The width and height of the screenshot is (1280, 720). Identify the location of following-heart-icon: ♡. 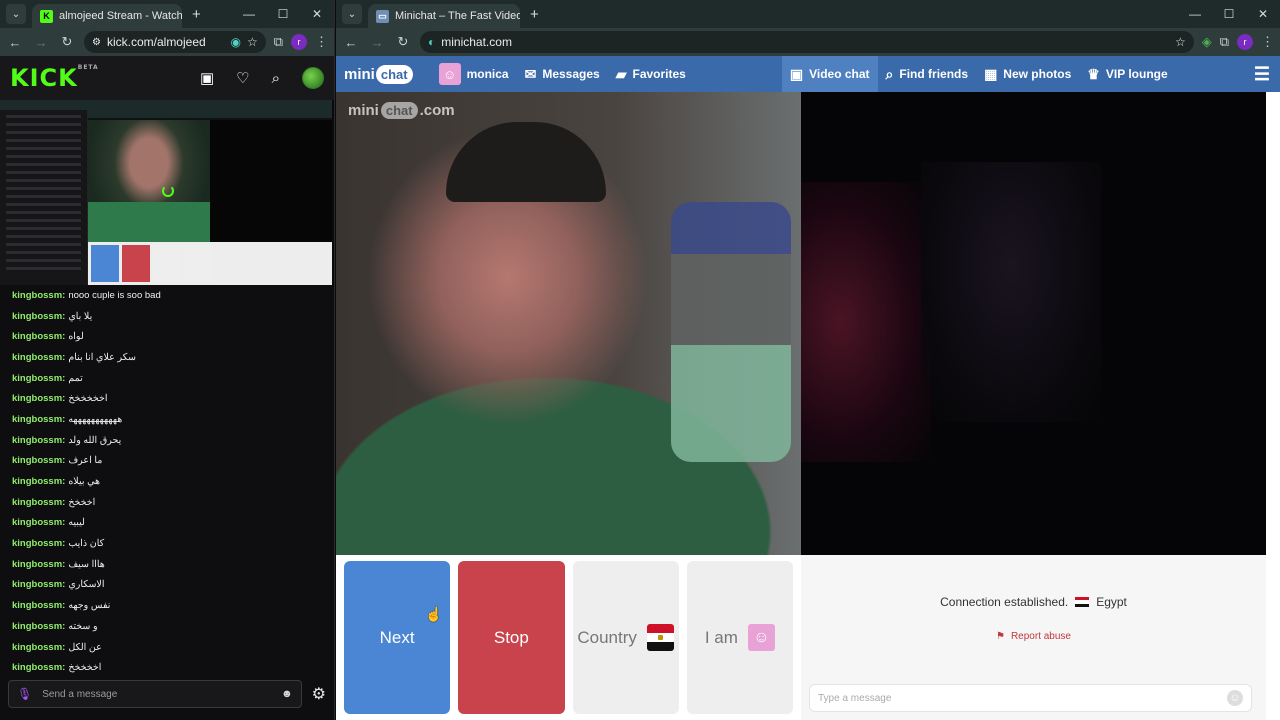
(242, 78).